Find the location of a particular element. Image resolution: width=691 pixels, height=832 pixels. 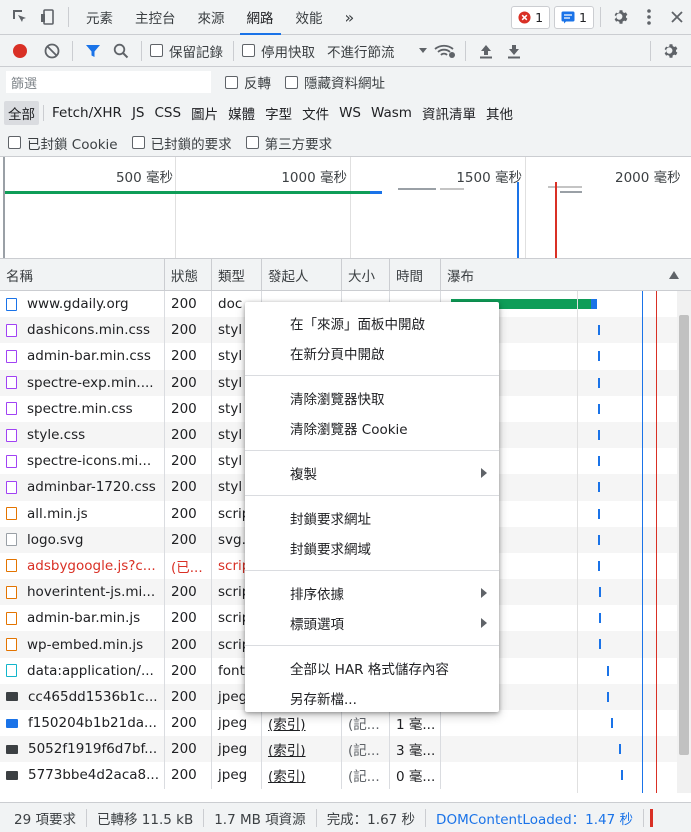

menu-open-in-sources: 在「來源」面板中開啟 is located at coordinates (372, 323).